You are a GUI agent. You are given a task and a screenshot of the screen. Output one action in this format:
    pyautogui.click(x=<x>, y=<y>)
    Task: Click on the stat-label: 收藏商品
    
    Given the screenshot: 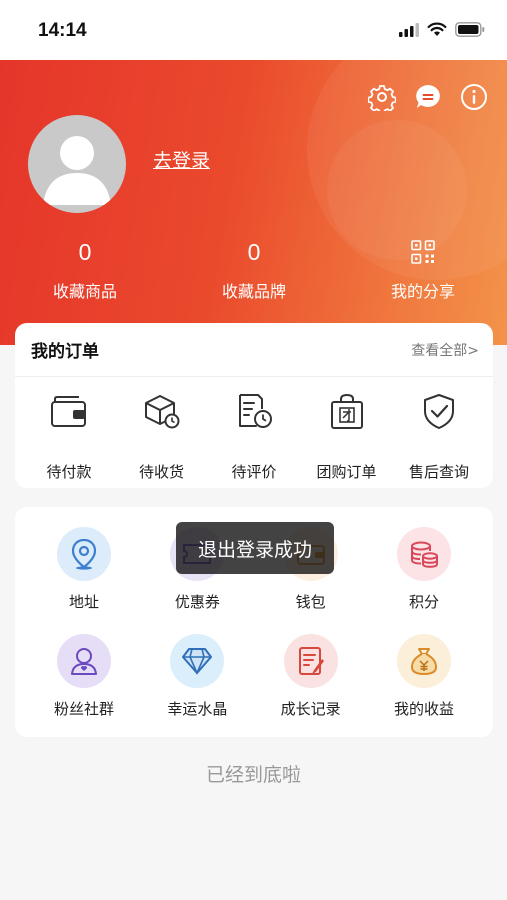 What is the action you would take?
    pyautogui.click(x=84, y=291)
    